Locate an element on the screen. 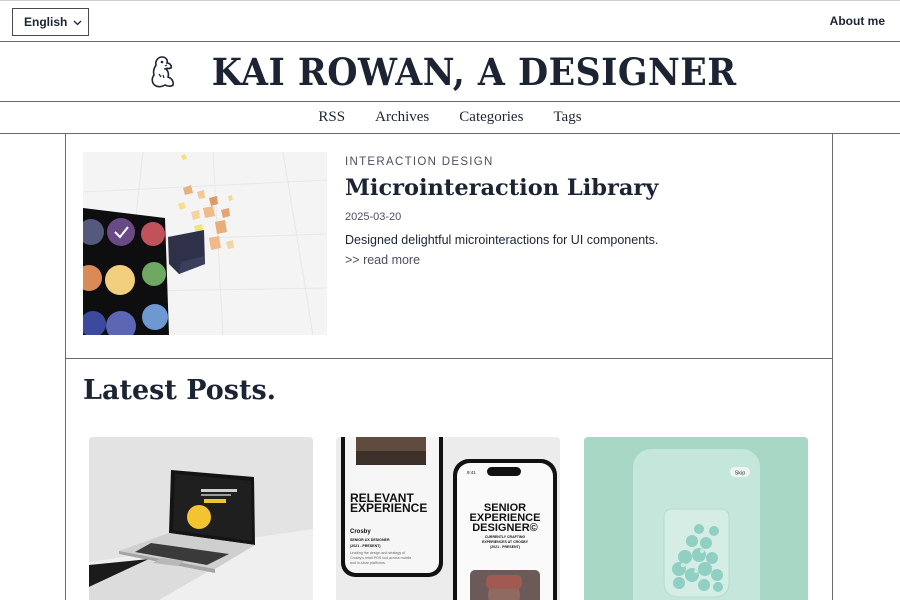  card2-time: 9:41 is located at coordinates (471, 472).